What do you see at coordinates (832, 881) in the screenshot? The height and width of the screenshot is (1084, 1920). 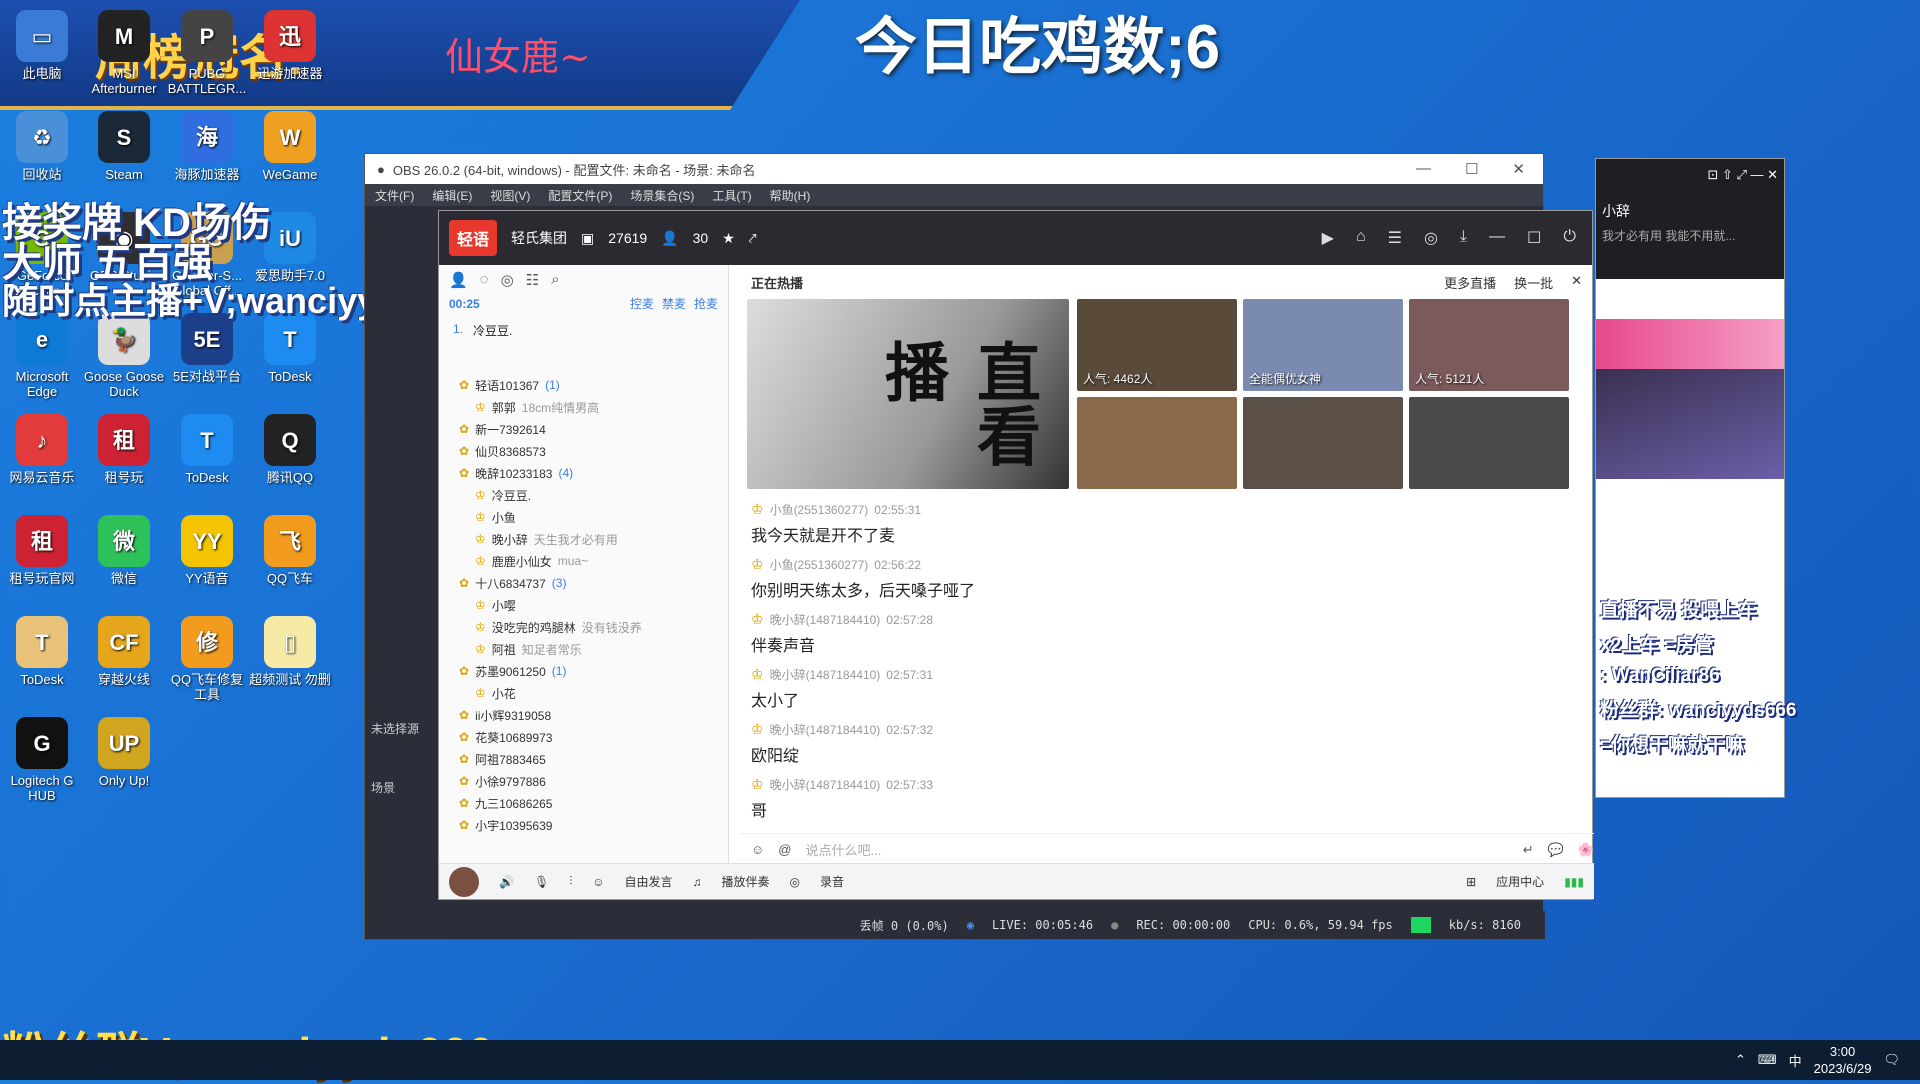 I see `record-button: 录音` at bounding box center [832, 881].